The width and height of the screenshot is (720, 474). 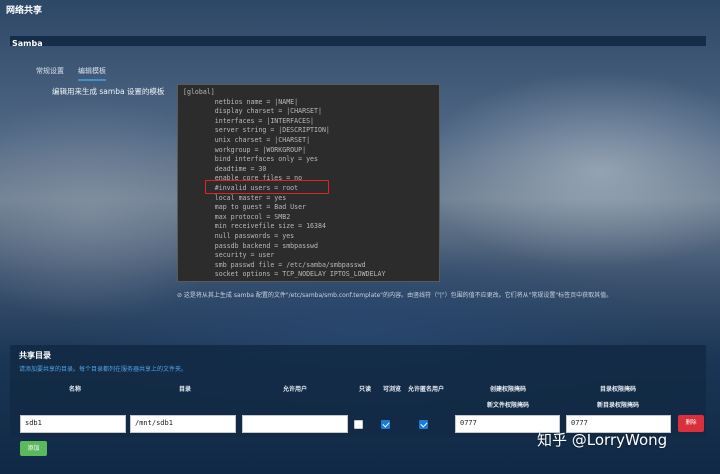 What do you see at coordinates (250, 159) in the screenshot?
I see `code-line: bind interfaces only = yes` at bounding box center [250, 159].